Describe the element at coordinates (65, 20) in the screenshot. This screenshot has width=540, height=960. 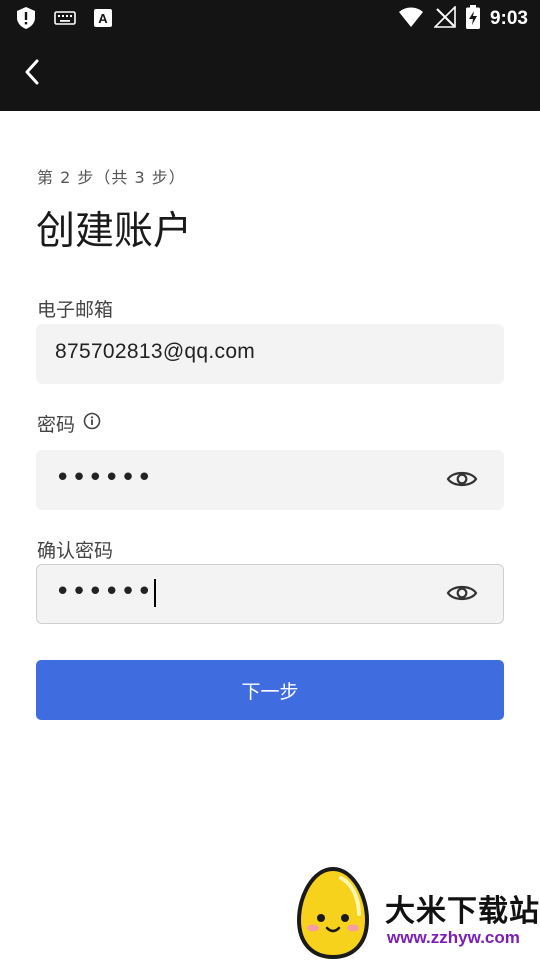
I see `keyboard-icon` at that location.